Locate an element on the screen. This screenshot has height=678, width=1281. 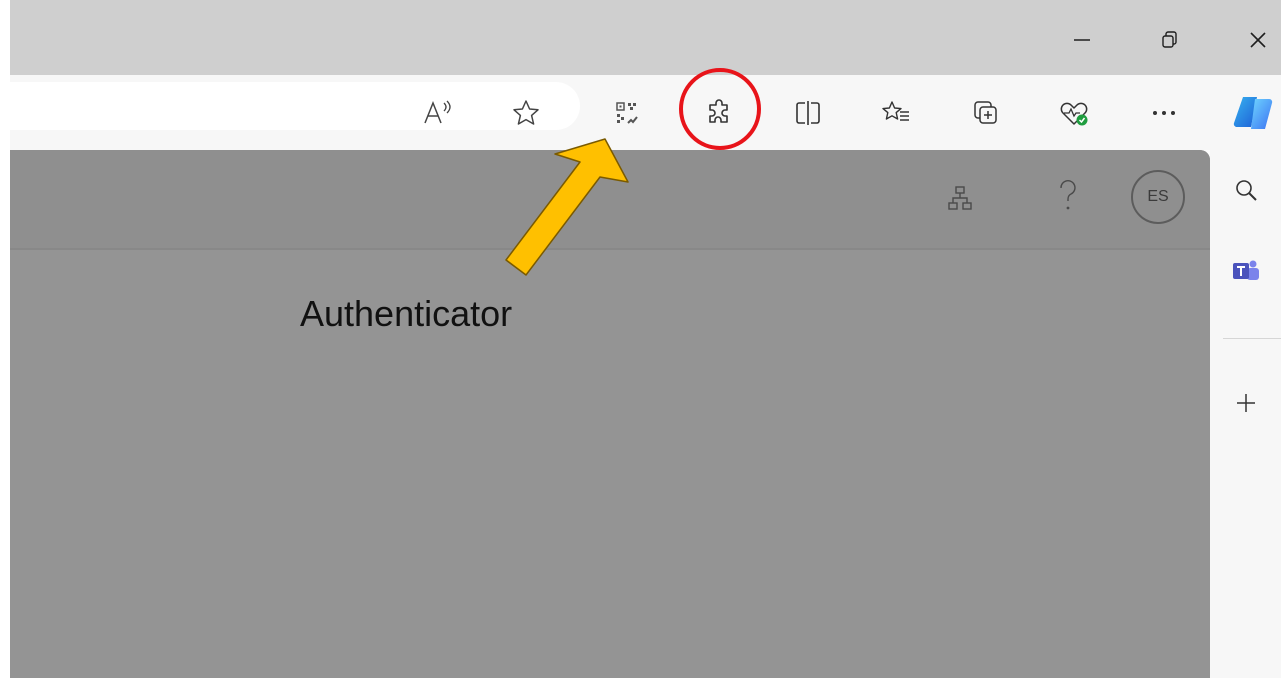
more-icon is located at coordinates (1164, 113).